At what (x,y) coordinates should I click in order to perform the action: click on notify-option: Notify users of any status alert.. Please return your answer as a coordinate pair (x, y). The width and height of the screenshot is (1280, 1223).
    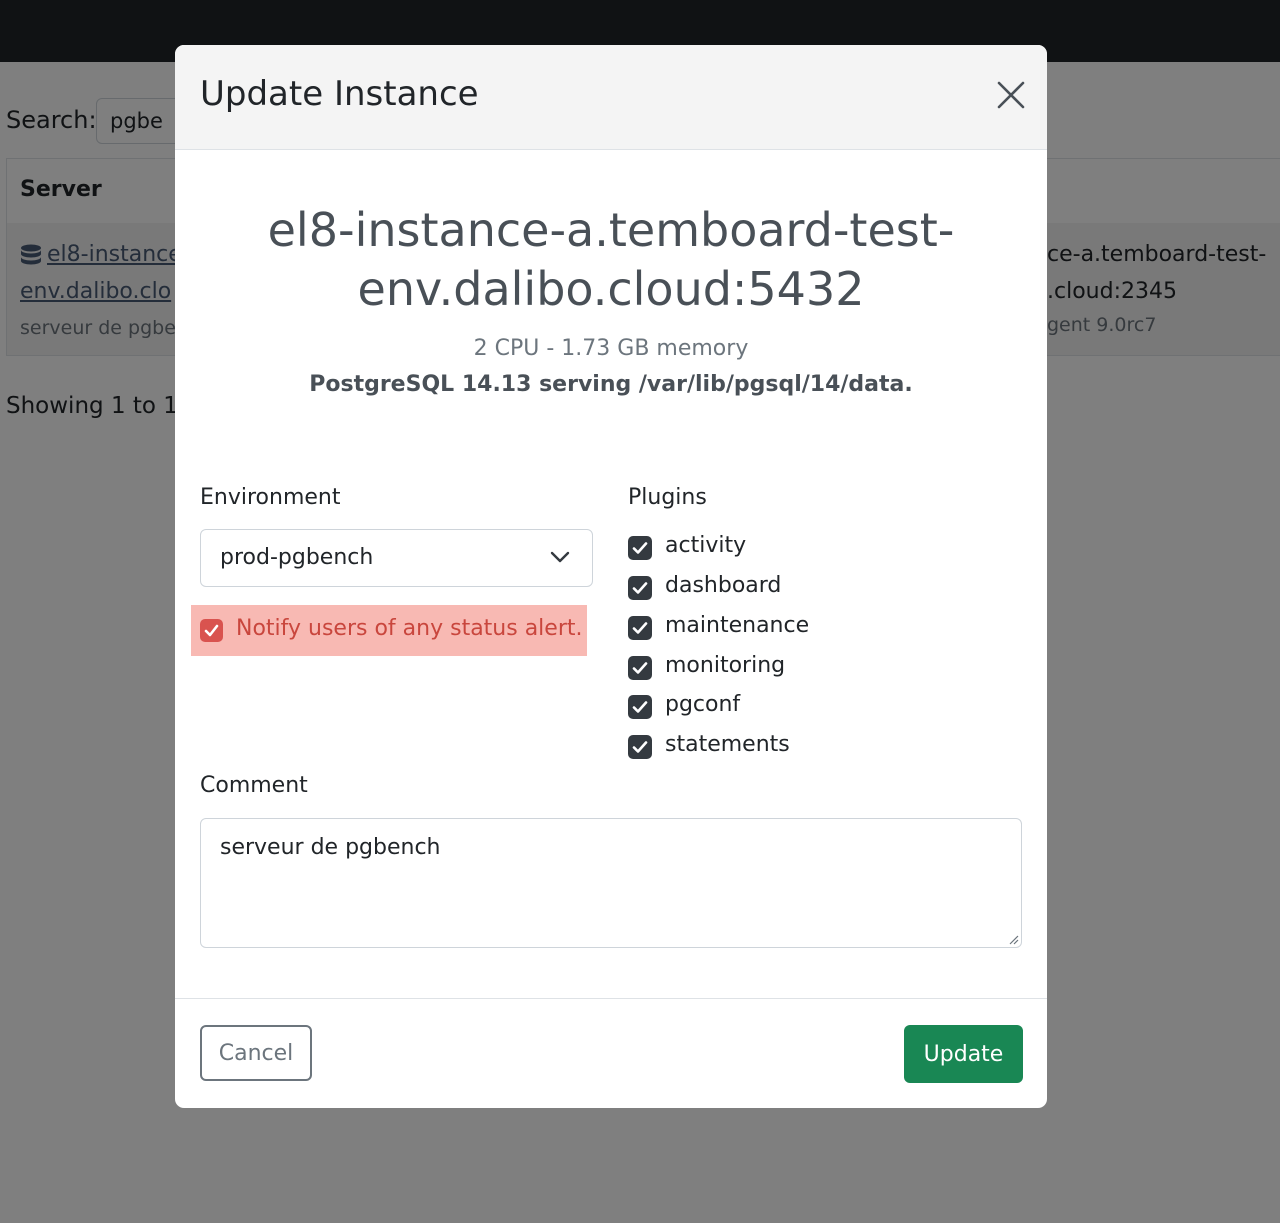
    Looking at the image, I should click on (389, 630).